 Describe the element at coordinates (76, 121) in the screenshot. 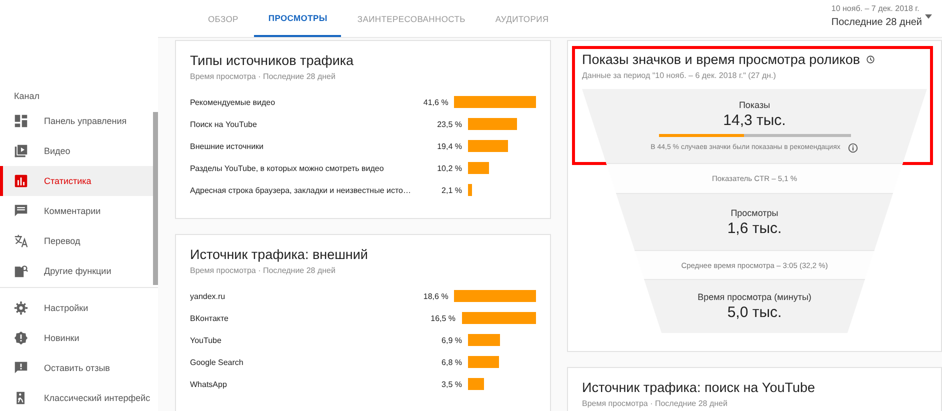

I see `sidebar-item: Панель управления` at that location.